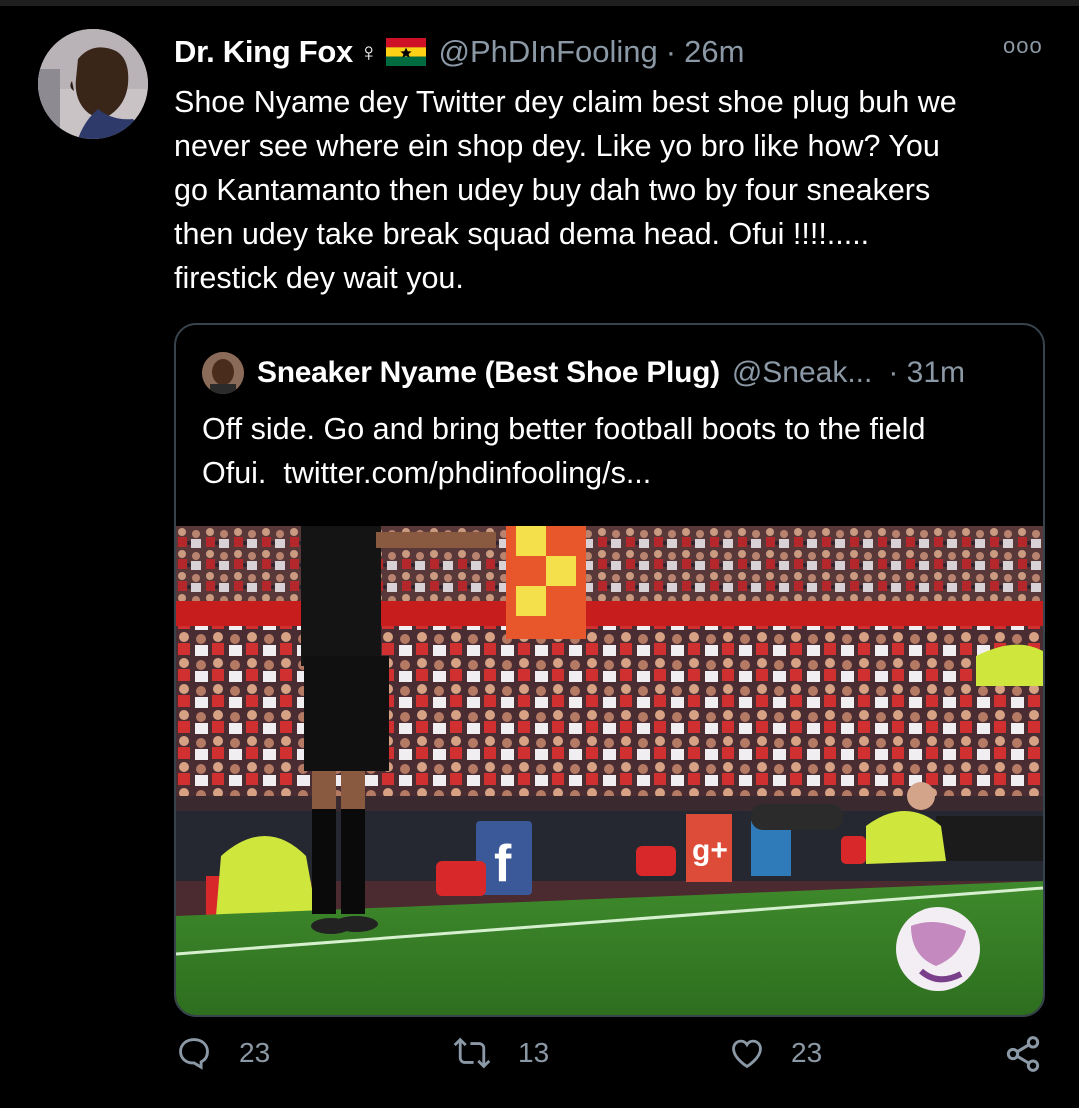  I want to click on share-button, so click(1023, 1054).